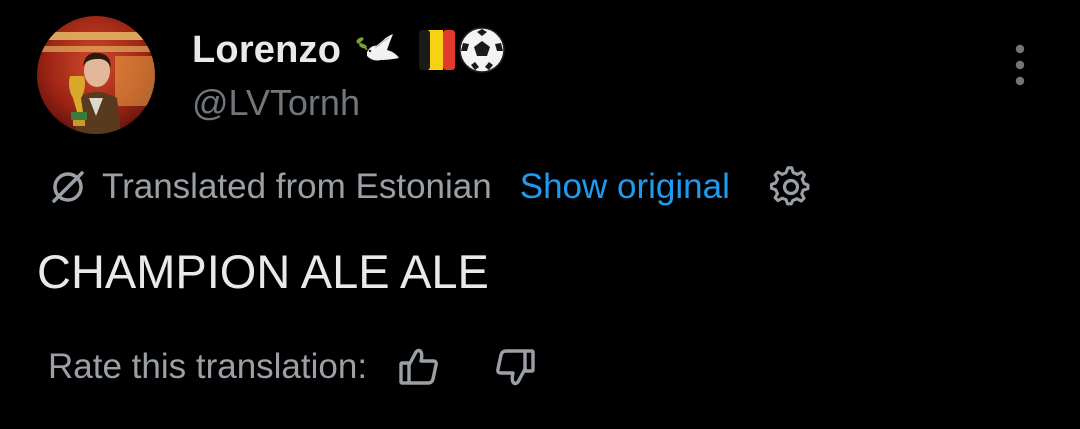 This screenshot has height=429, width=1080. I want to click on rate-translation-row: Rate this translation:, so click(292, 367).